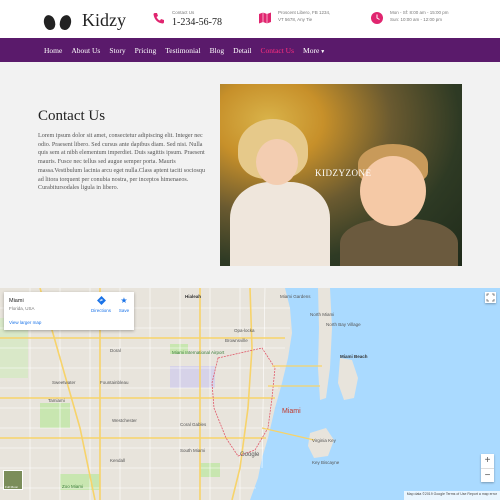  I want to click on map-label-airport: Miami International Airport, so click(198, 352).